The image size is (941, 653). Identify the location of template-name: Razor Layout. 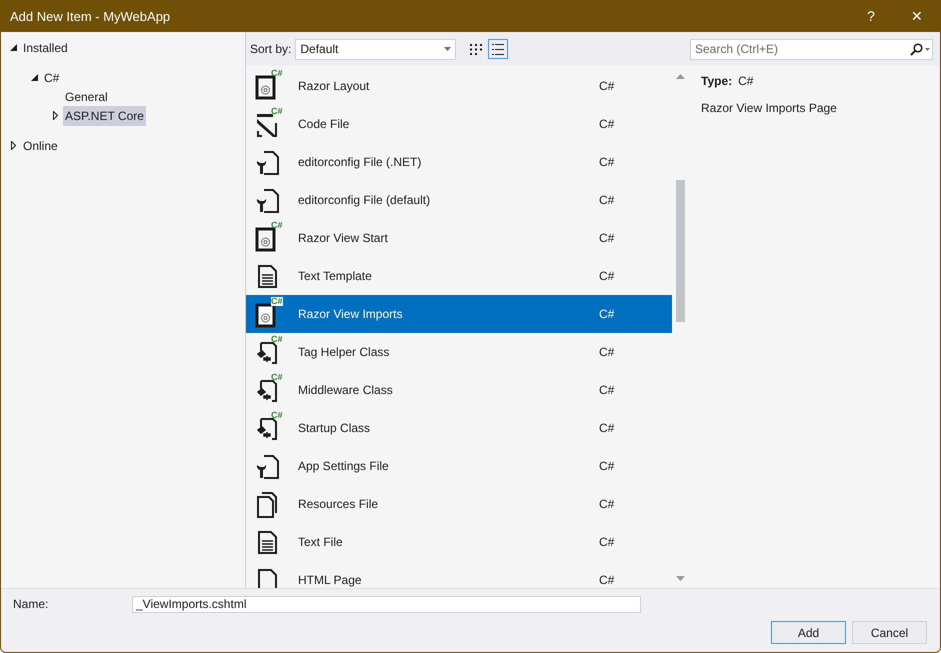
(334, 86).